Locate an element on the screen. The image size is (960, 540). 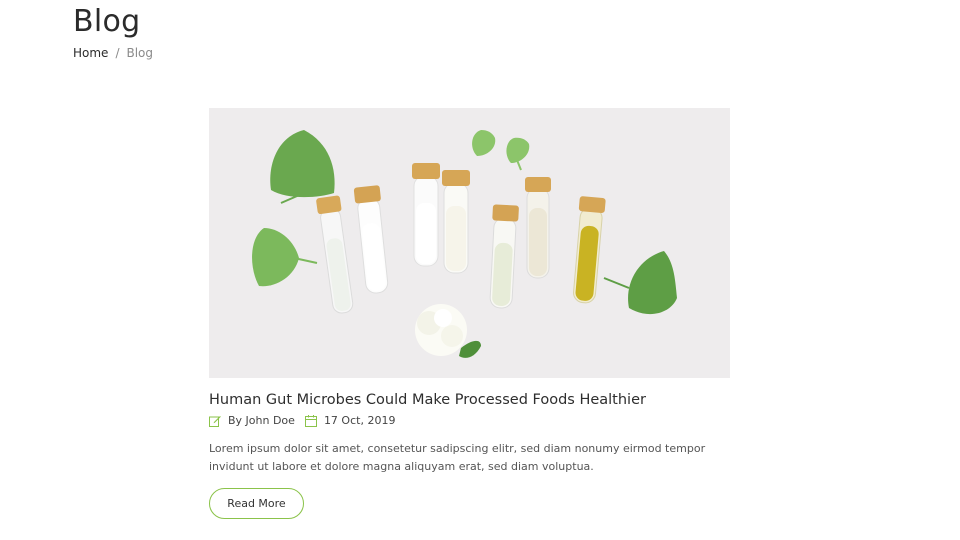
read-more-button: Read More is located at coordinates (256, 503).